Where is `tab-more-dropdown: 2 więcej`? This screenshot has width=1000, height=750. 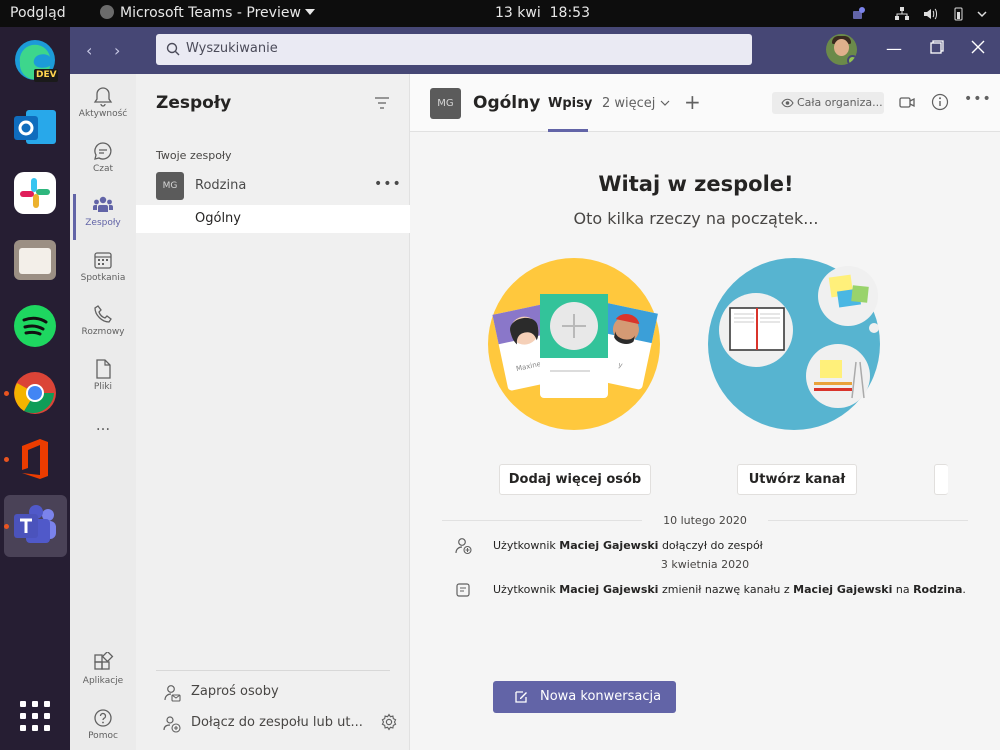 tab-more-dropdown: 2 więcej is located at coordinates (636, 103).